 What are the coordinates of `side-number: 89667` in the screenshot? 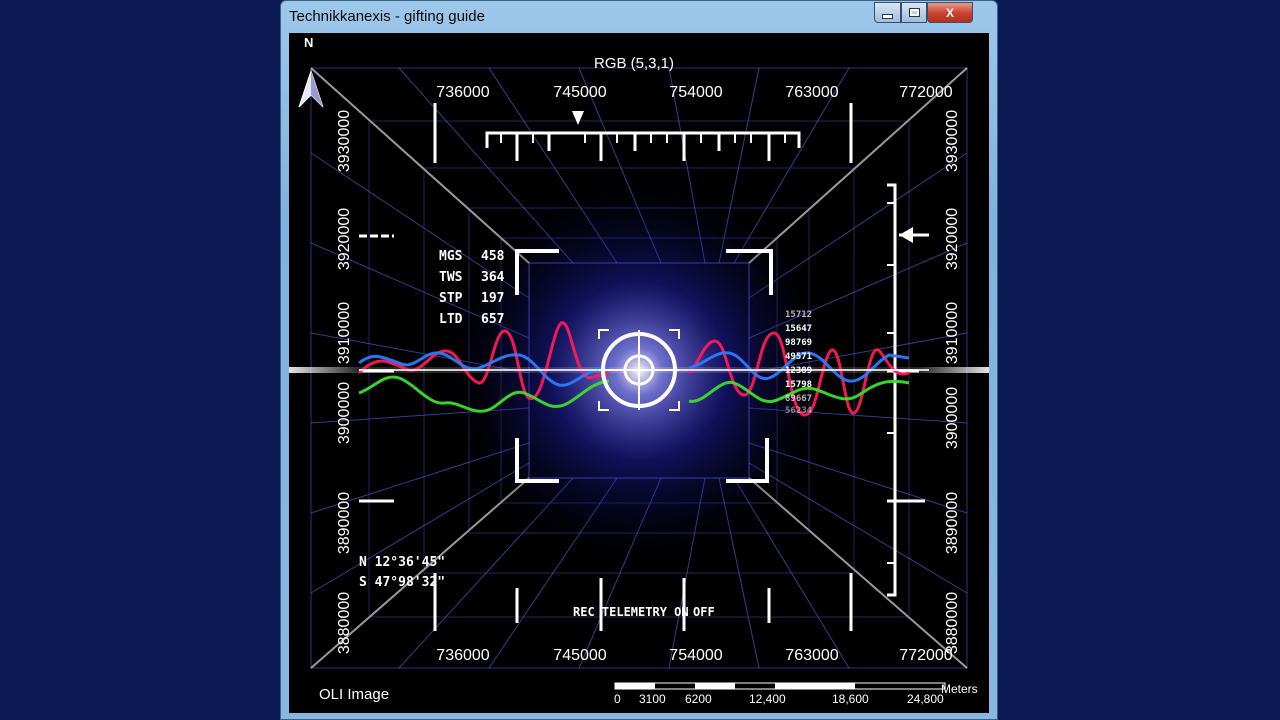 It's located at (798, 399).